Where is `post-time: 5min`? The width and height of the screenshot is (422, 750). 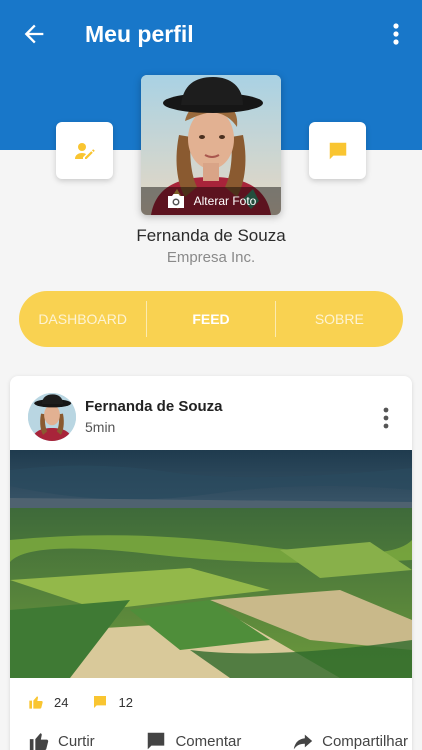
post-time: 5min is located at coordinates (100, 427).